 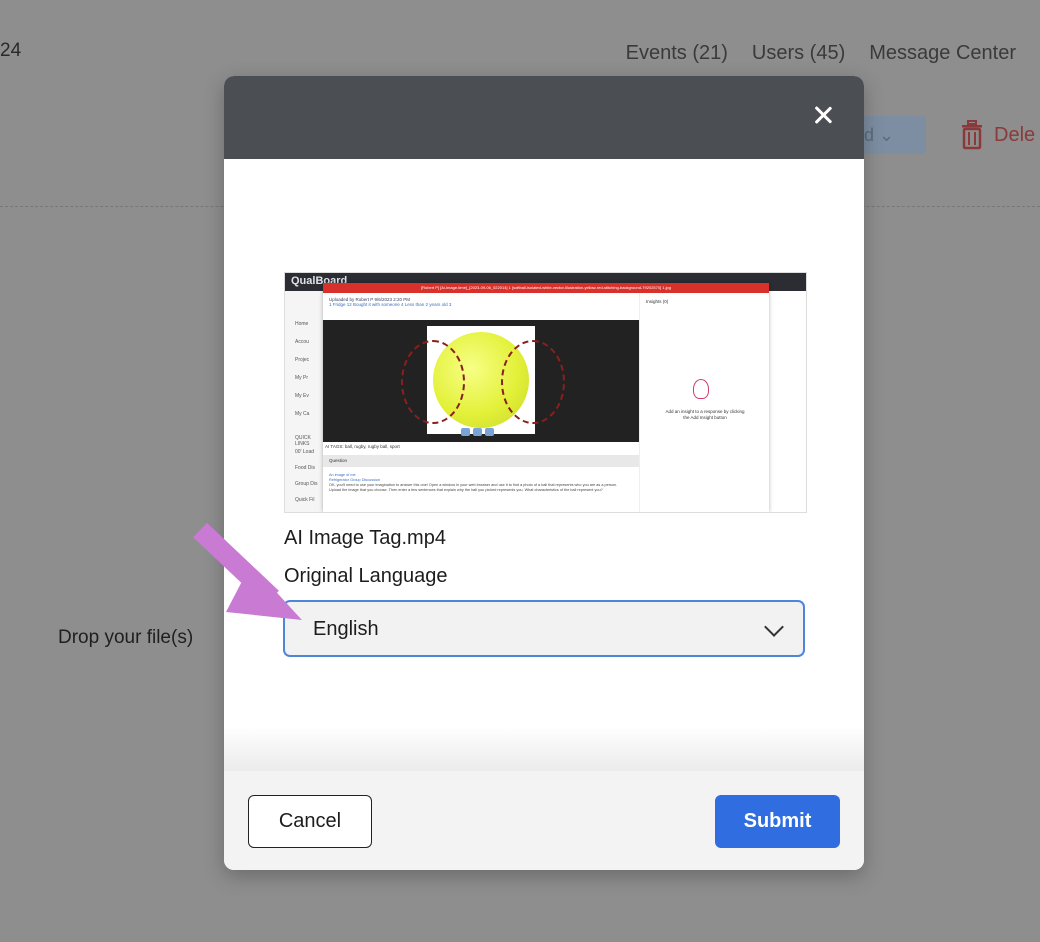 What do you see at coordinates (481, 461) in the screenshot?
I see `thumbnail-question-header: Question` at bounding box center [481, 461].